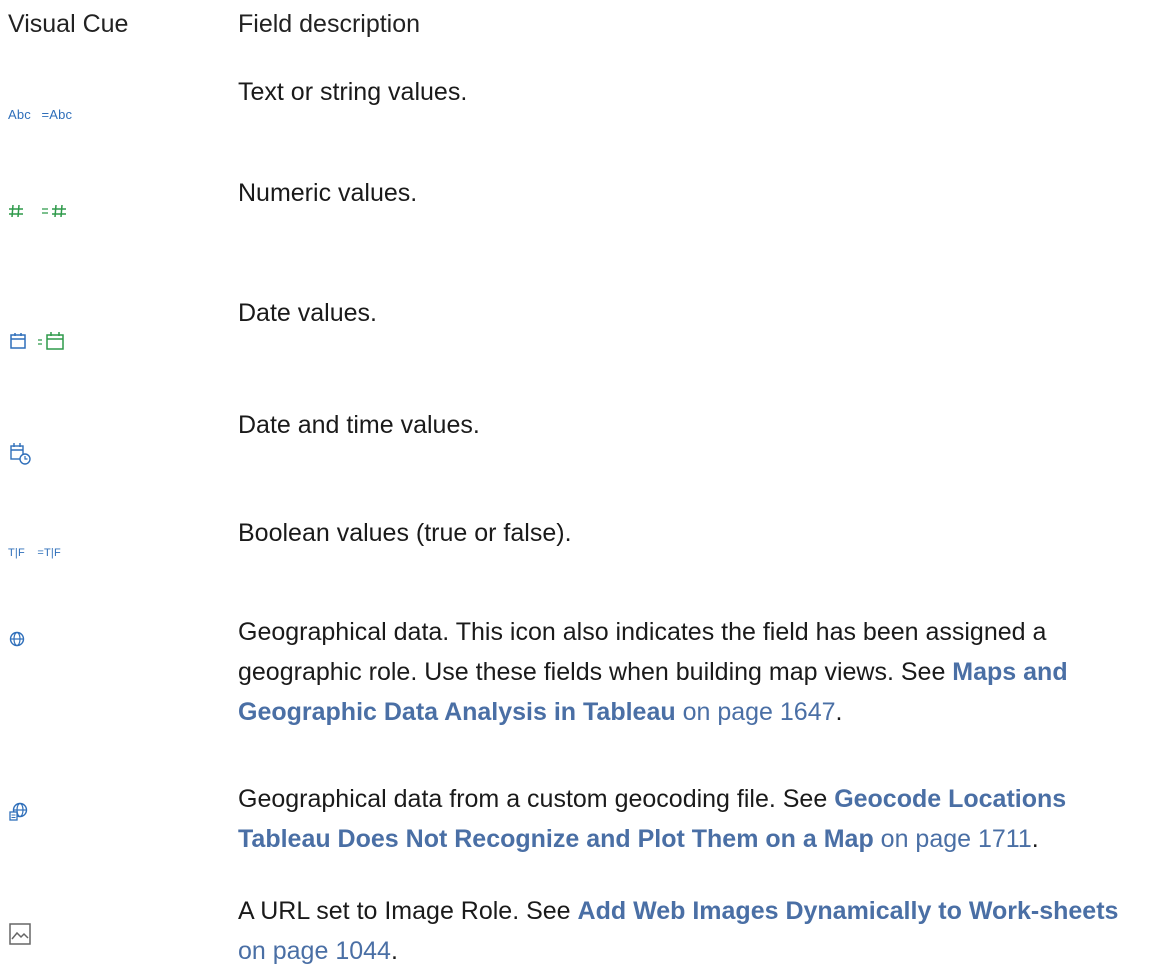  What do you see at coordinates (759, 712) in the screenshot?
I see `maps-page-ref: on page 1647` at bounding box center [759, 712].